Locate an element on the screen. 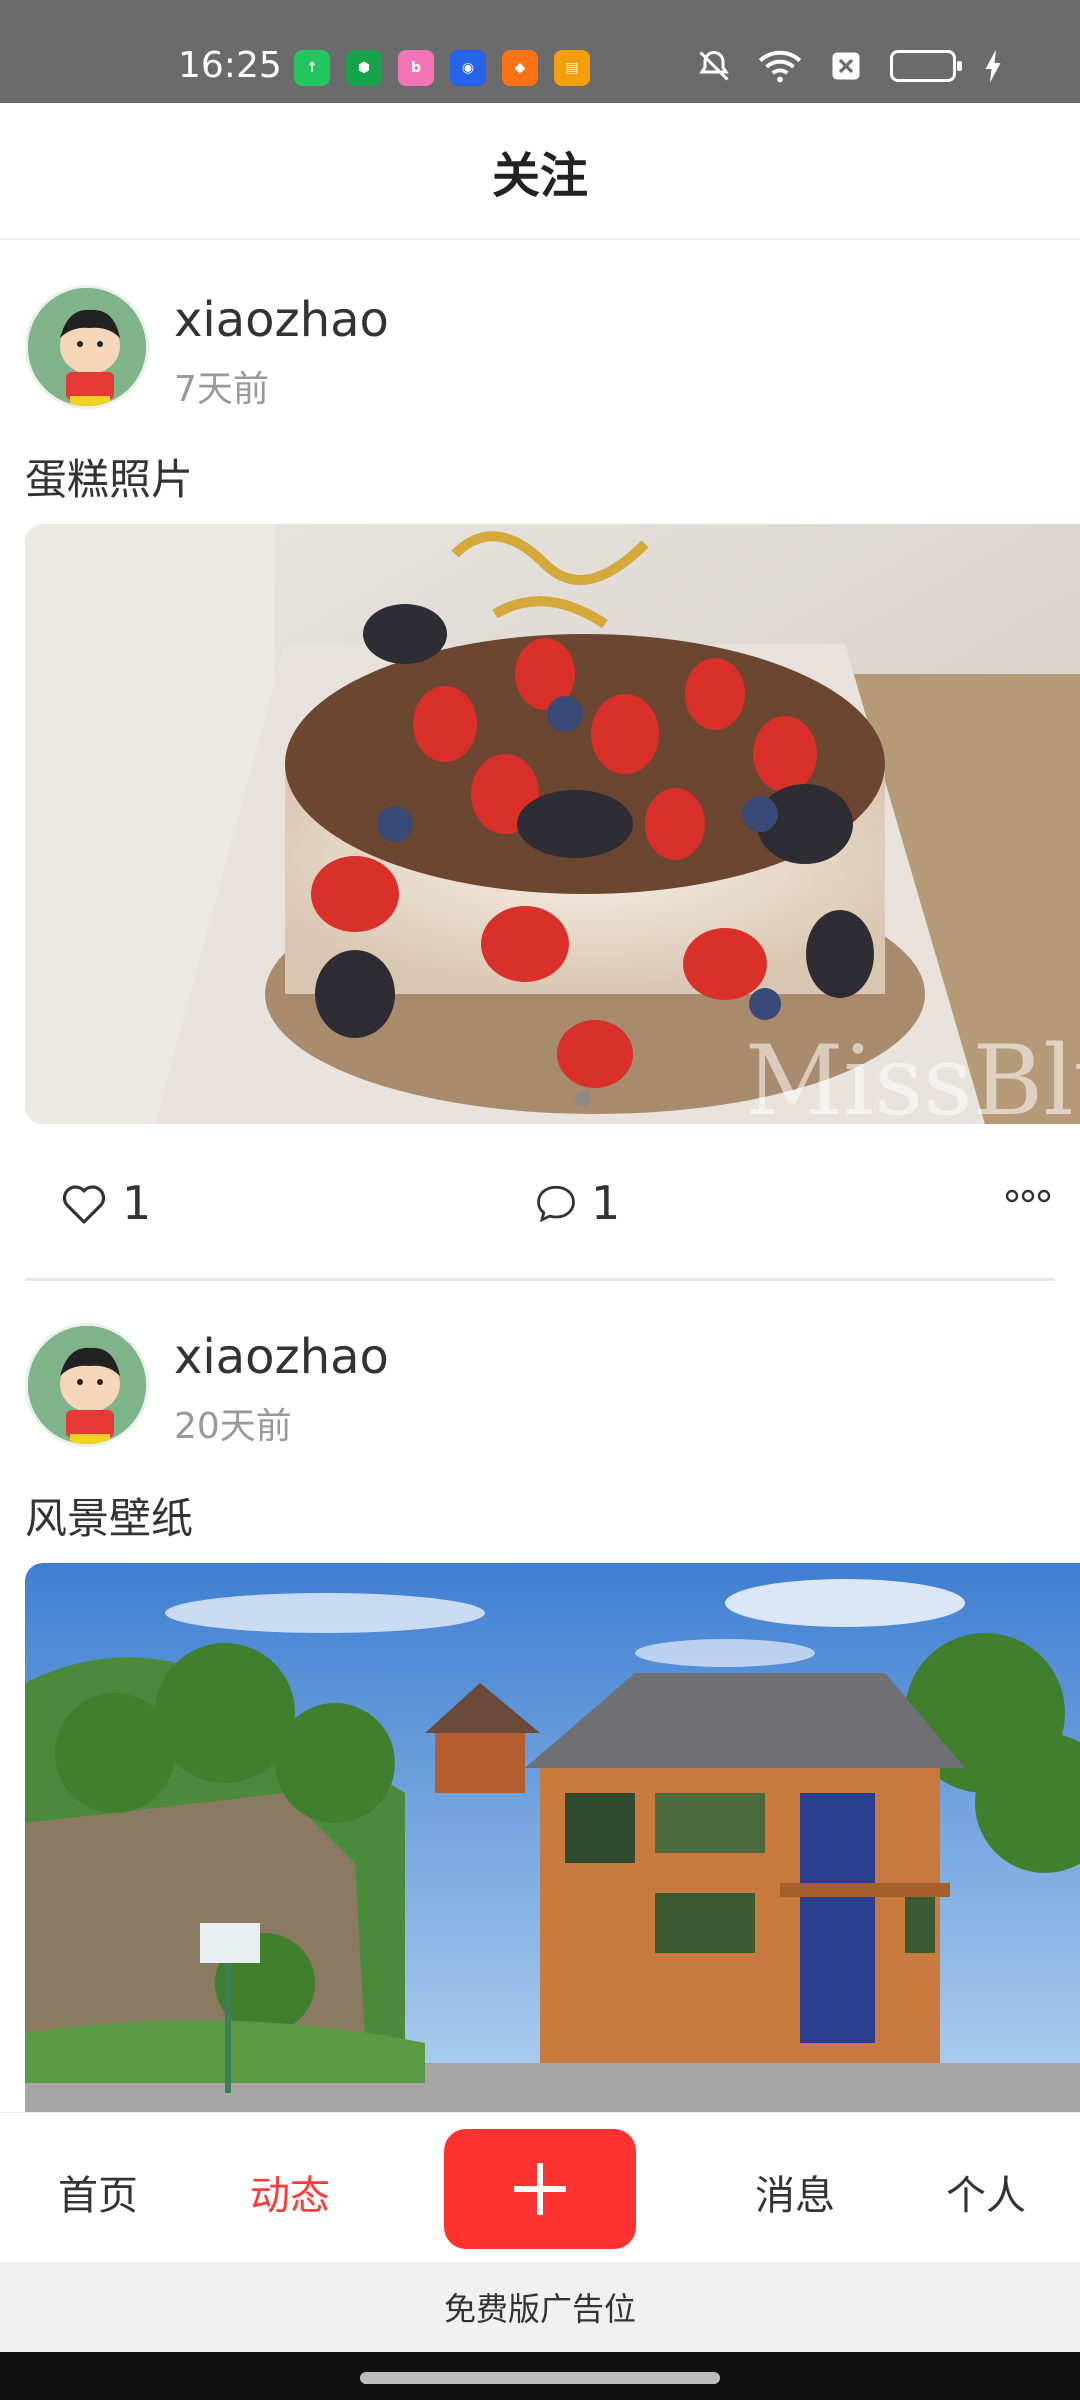 Image resolution: width=1080 pixels, height=2400 pixels. post-header: xiaozhao 7天前 is located at coordinates (540, 325).